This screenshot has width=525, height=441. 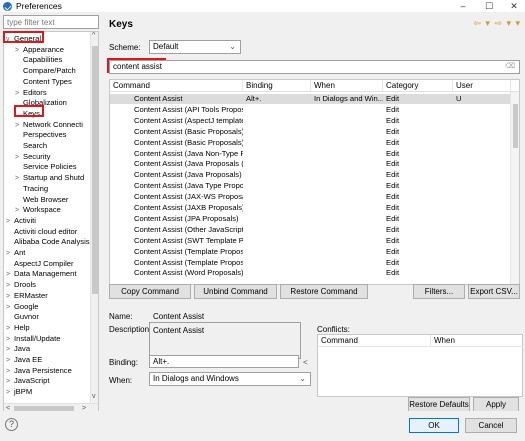 I want to click on scheme-select: Default ⌄, so click(x=195, y=47).